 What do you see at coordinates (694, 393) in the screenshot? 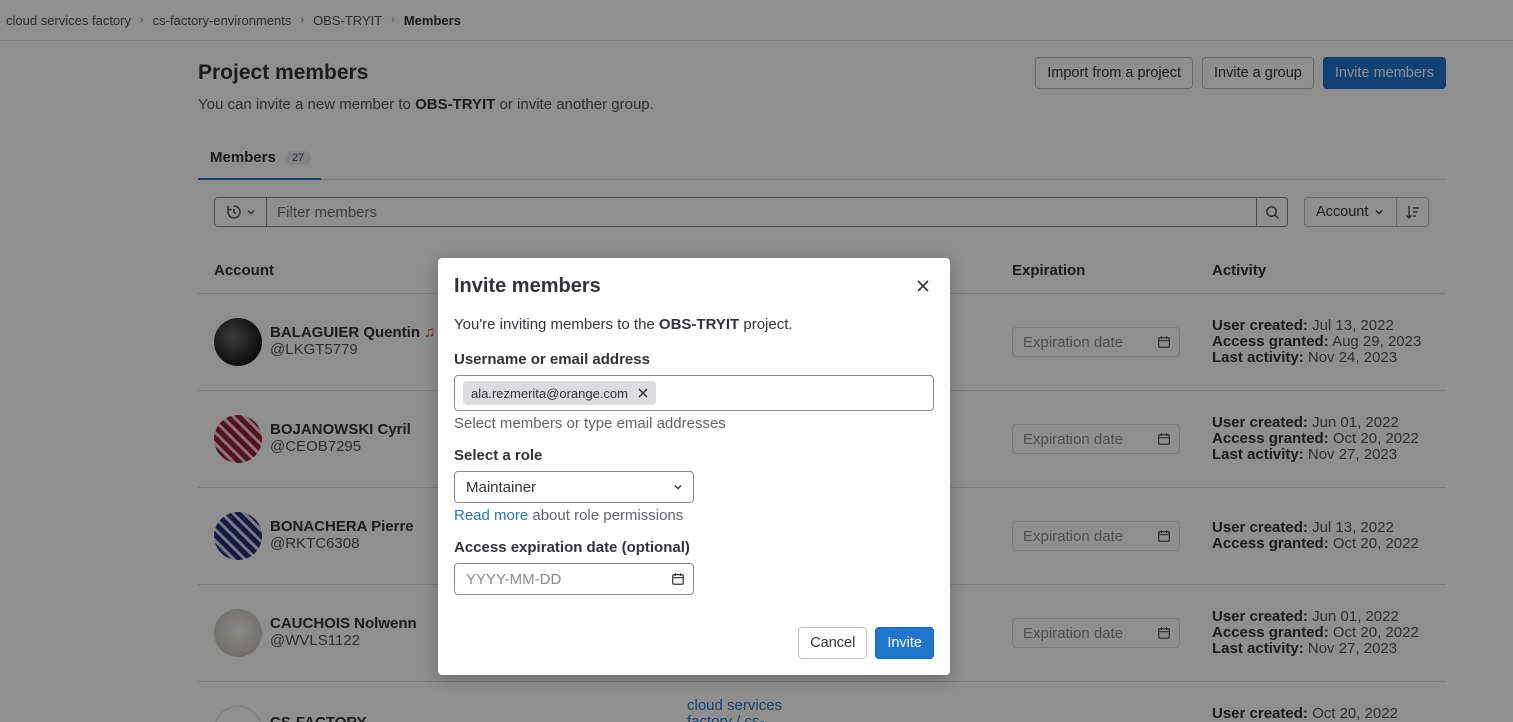
I see `members-token-input: ala.rezmerita@orange.com` at bounding box center [694, 393].